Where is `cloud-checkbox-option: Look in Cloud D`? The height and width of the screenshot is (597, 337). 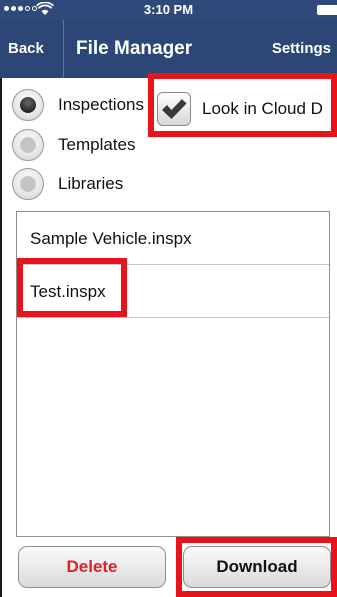
cloud-checkbox-option: Look in Cloud D is located at coordinates (240, 109).